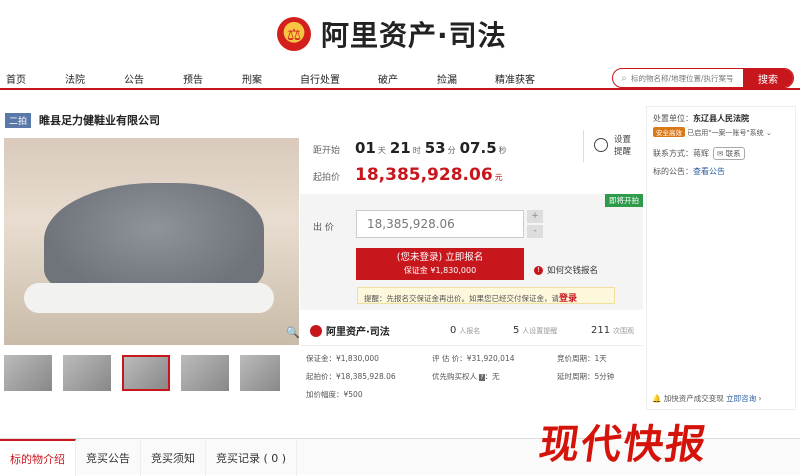  Describe the element at coordinates (365, 148) in the screenshot. I see `countdown-days: 01` at that location.